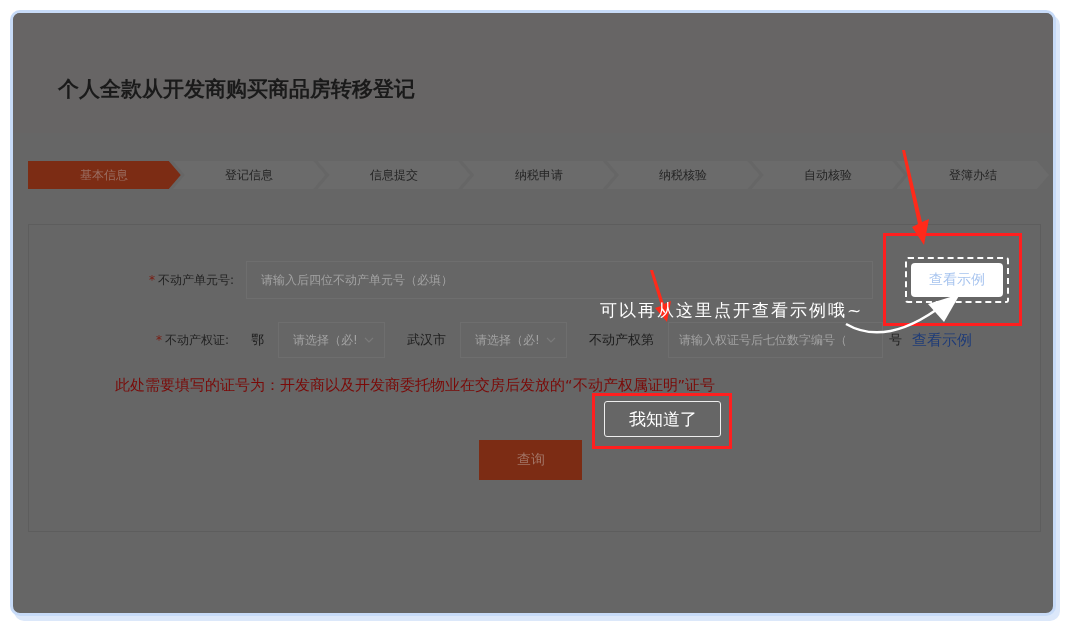 This screenshot has width=1080, height=641. I want to click on step-tab: 登簿办结, so click(973, 175).